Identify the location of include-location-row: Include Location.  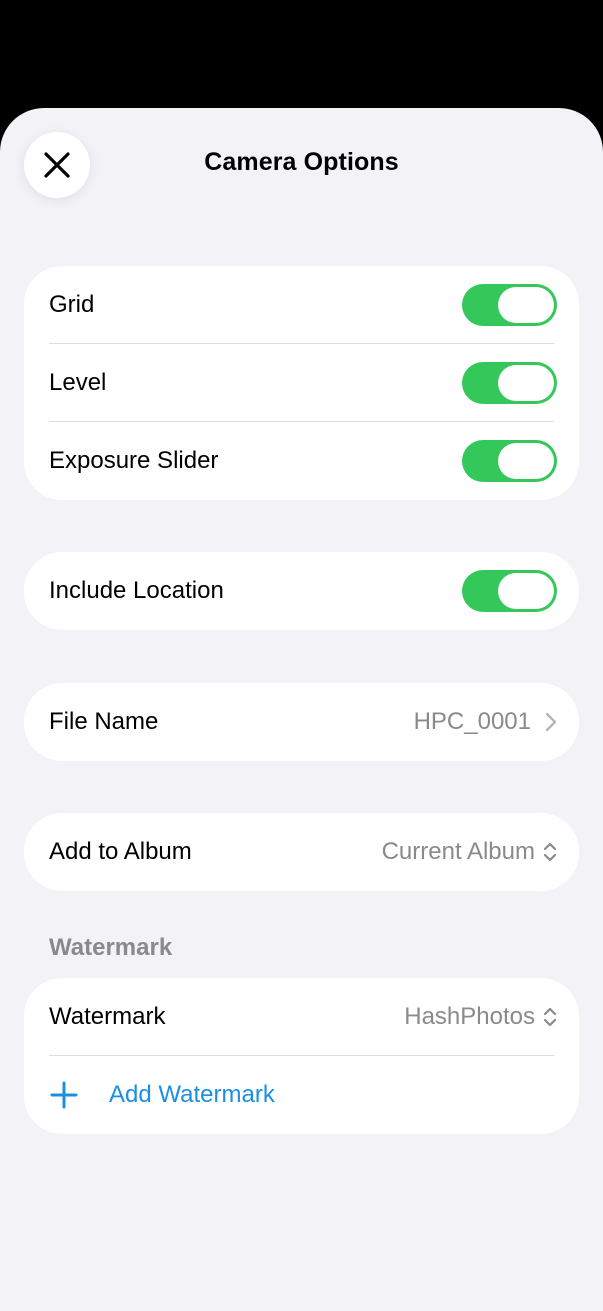
(301, 591).